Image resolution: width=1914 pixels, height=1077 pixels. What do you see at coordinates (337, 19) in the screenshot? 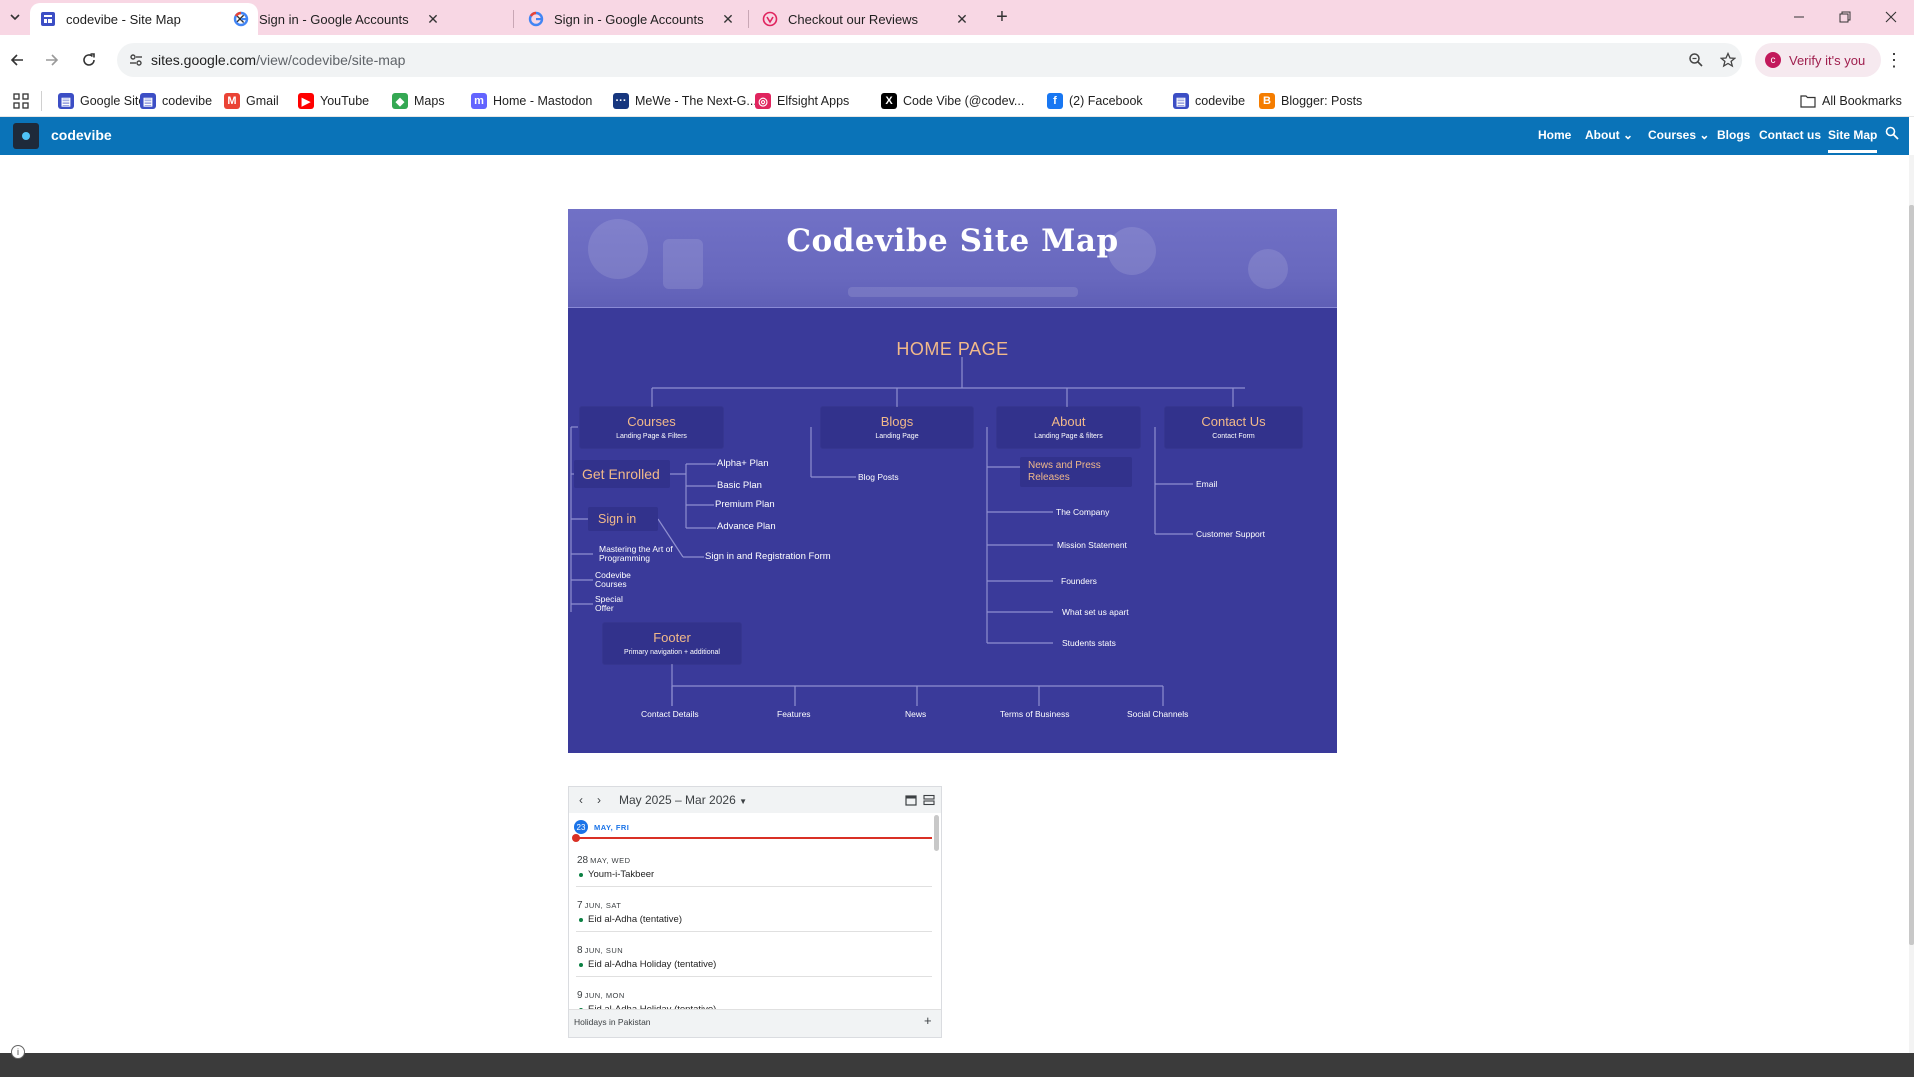
I see `tab-sign-in-google-accounts: Sign in - Google Accounts ✕` at bounding box center [337, 19].